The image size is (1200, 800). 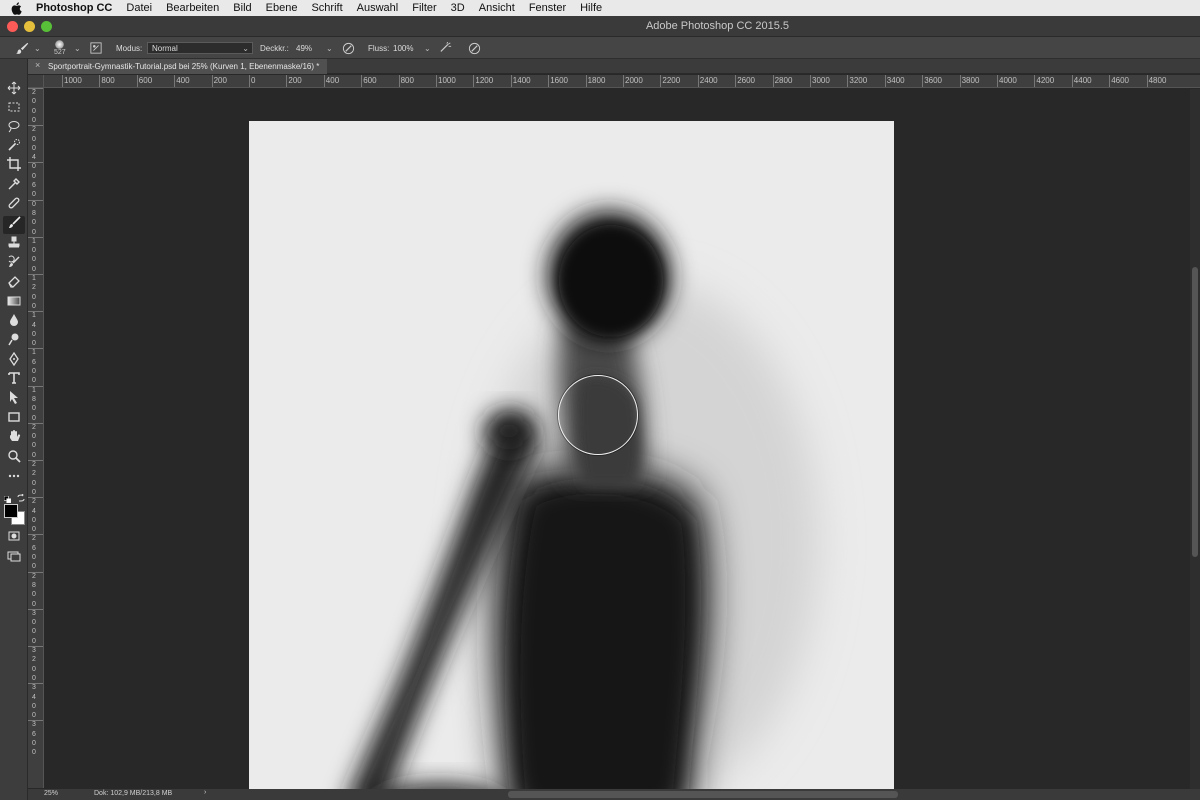 I want to click on status-menu-arrow-icon: ›, so click(x=205, y=792).